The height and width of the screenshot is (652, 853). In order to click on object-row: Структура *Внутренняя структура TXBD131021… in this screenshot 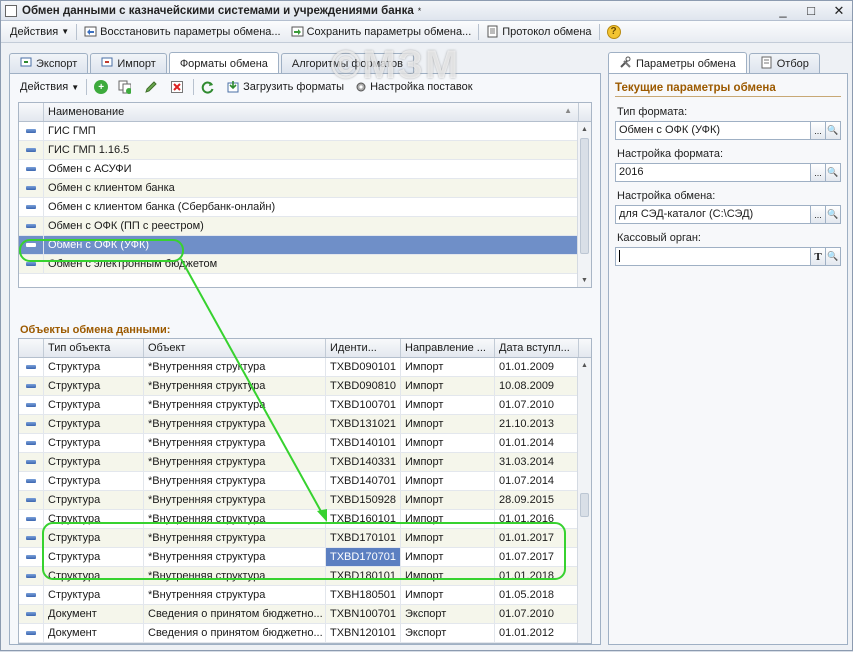, I will do `click(305, 424)`.